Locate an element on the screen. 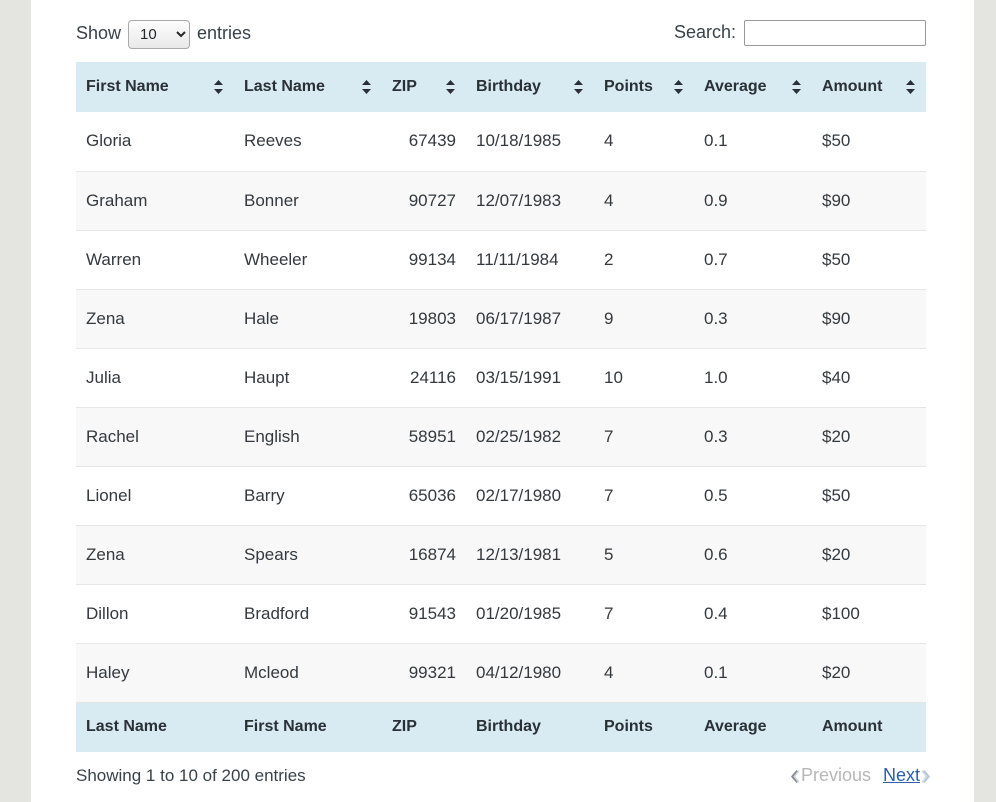  table-row: Rachel English 58951 02/25/1982 7 0.3 $20 is located at coordinates (501, 436).